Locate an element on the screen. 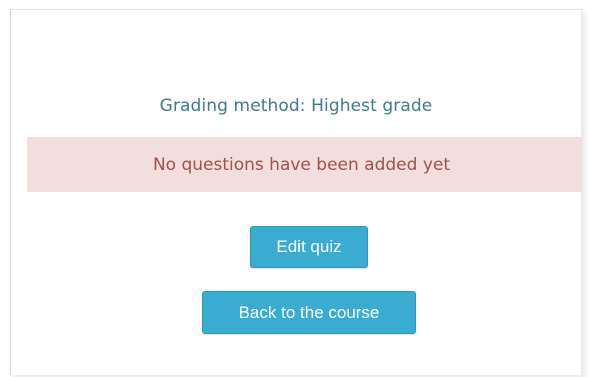 Image resolution: width=592 pixels, height=377 pixels. edit-quiz-button: Edit quiz is located at coordinates (309, 247).